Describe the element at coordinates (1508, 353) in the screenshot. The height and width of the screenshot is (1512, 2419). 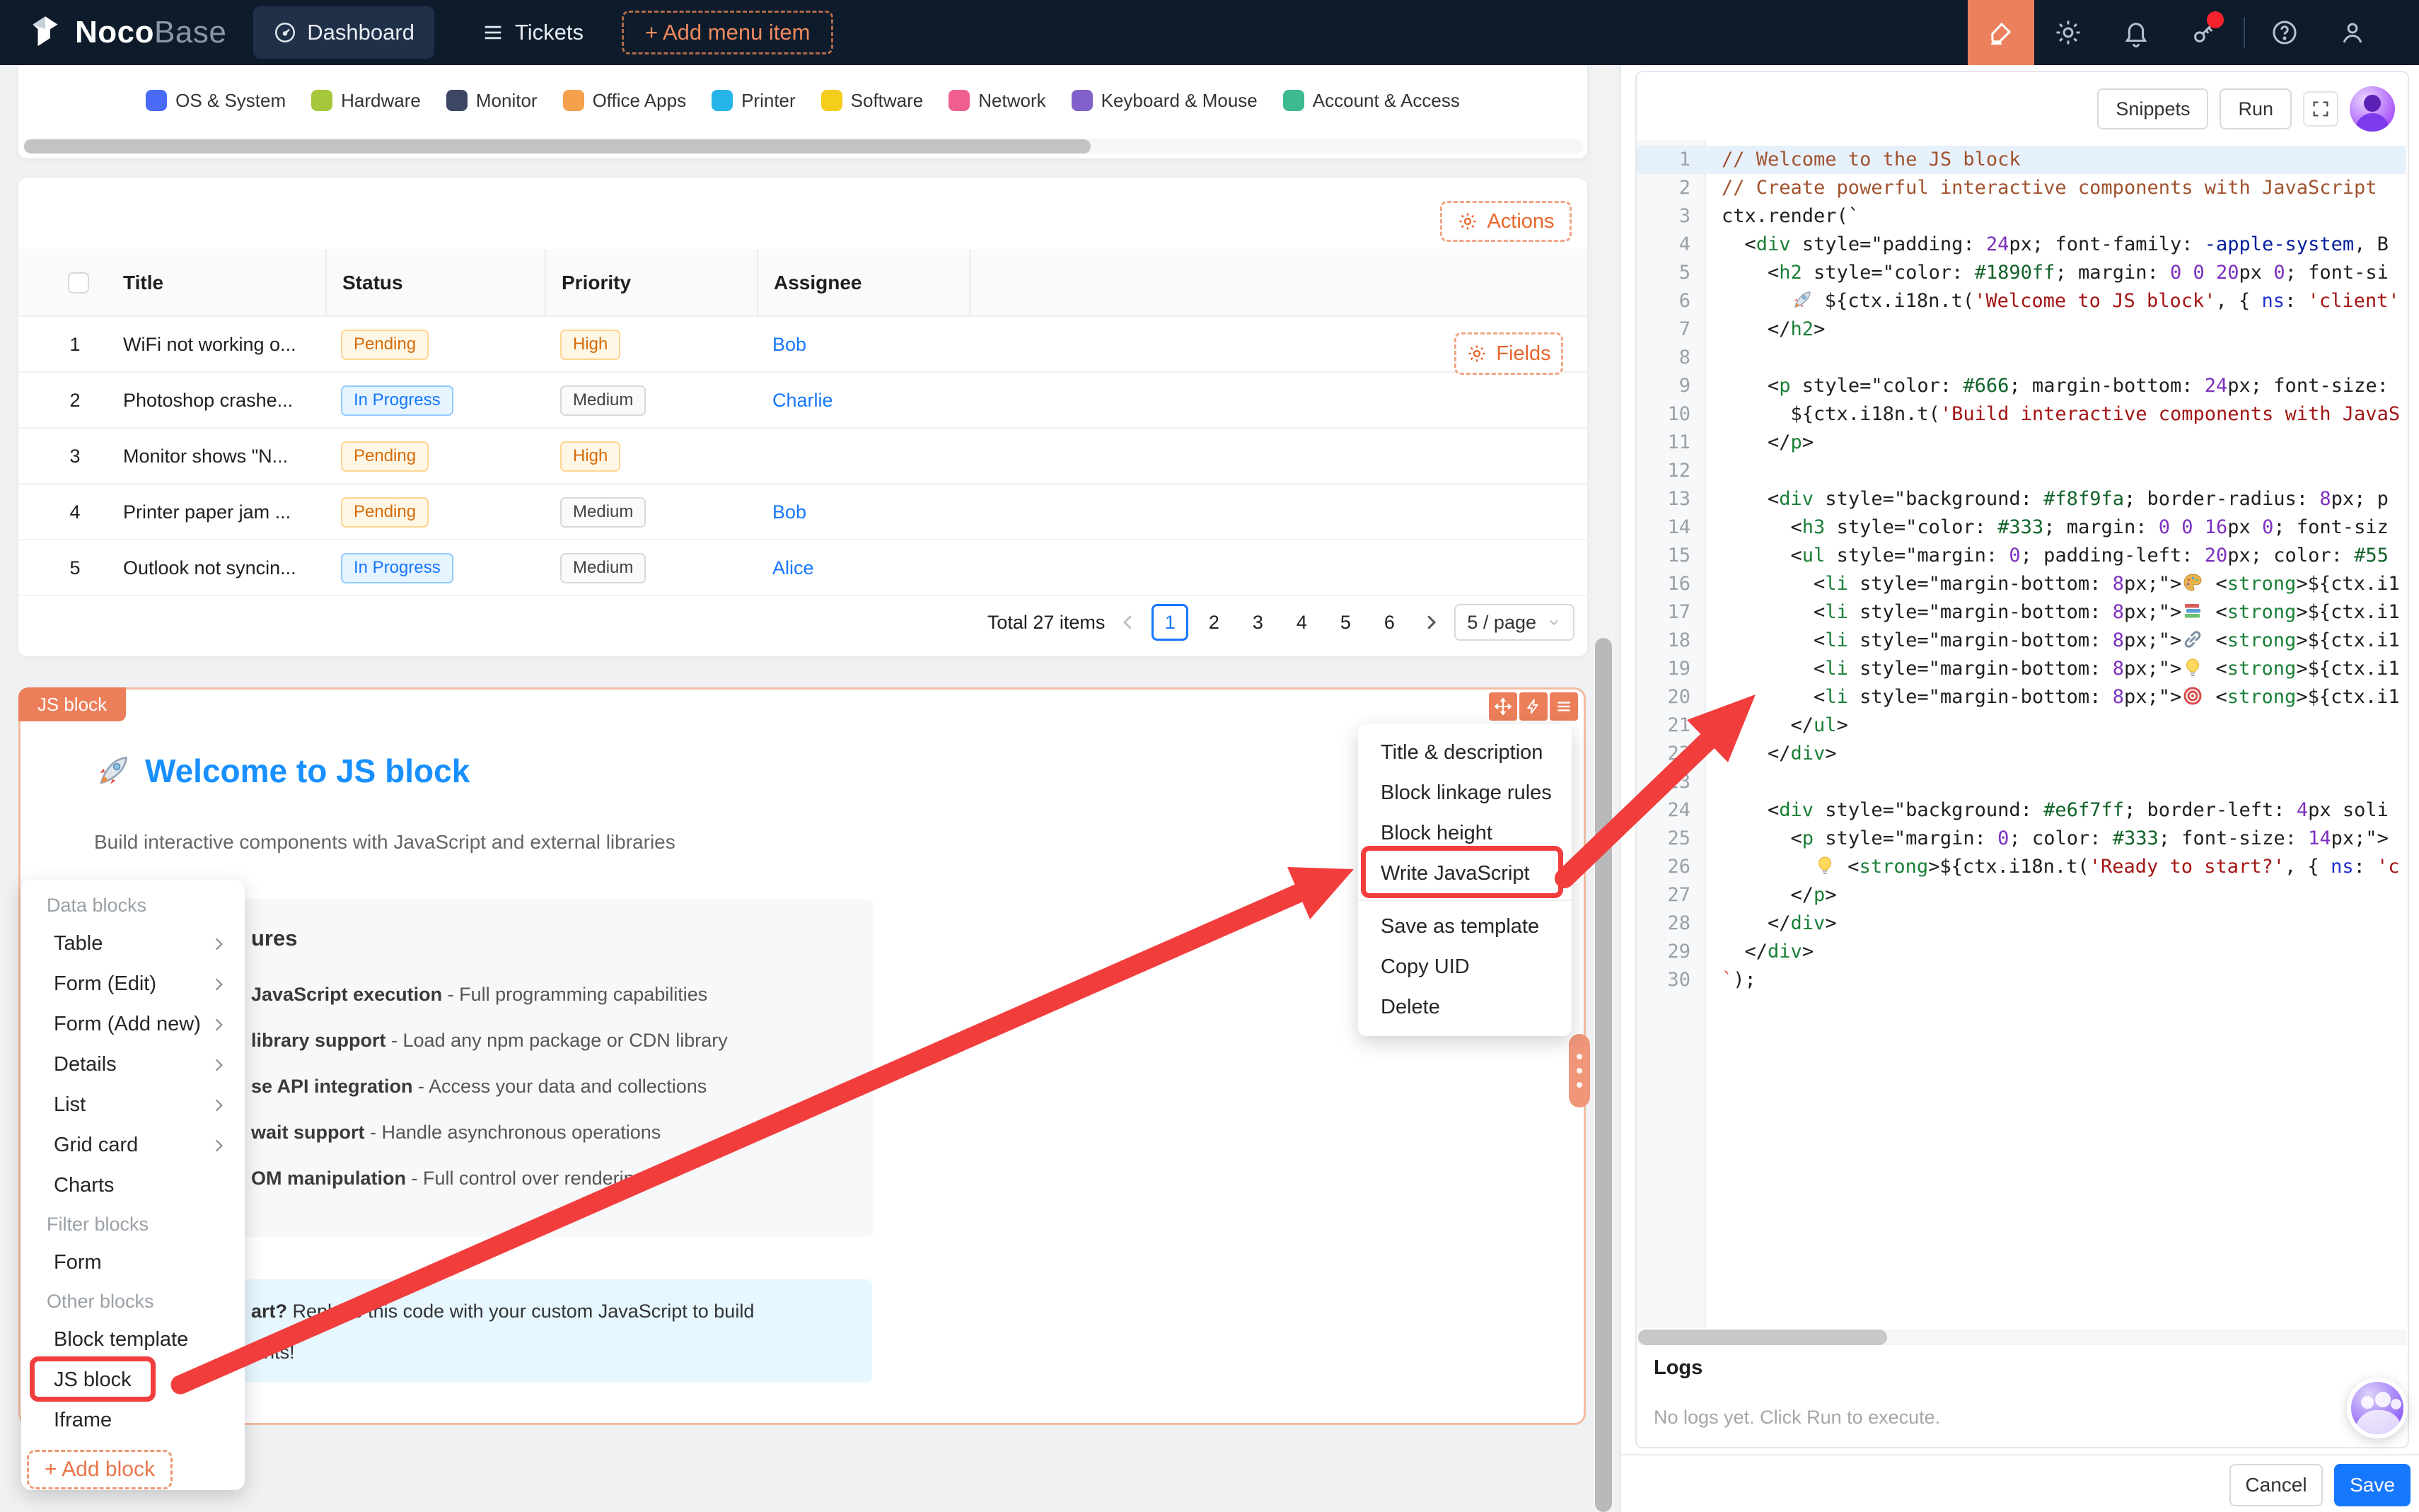
I see `fields-button: Fields` at that location.